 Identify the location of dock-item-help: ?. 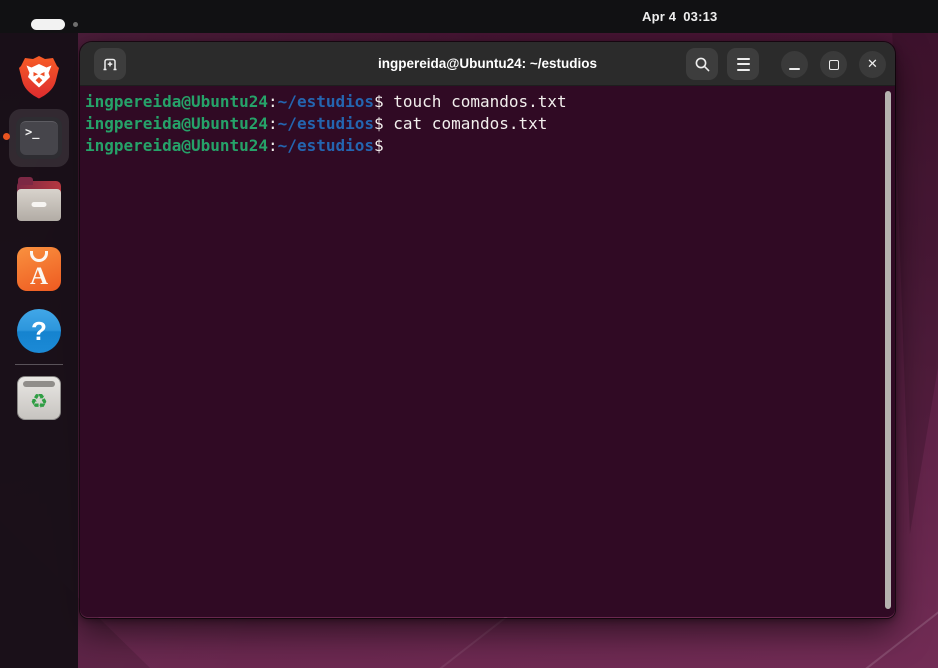
(39, 331).